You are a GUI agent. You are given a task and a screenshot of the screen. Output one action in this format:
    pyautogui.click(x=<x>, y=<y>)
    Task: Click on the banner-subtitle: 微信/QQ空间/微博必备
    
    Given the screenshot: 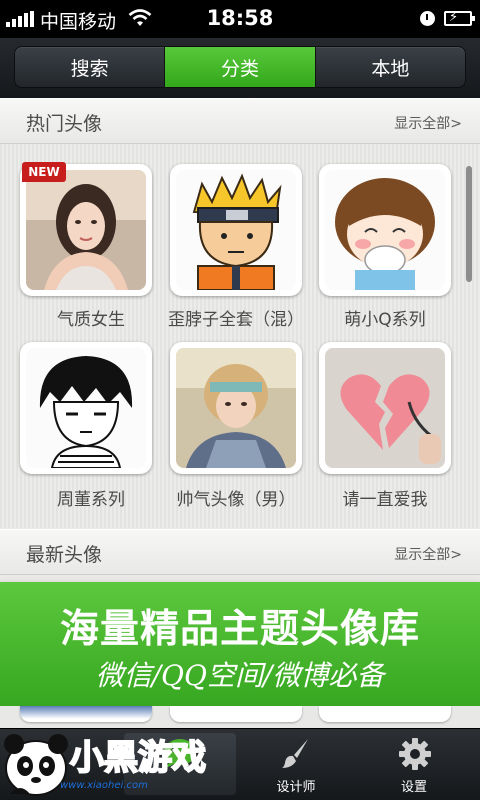 What is the action you would take?
    pyautogui.click(x=240, y=675)
    